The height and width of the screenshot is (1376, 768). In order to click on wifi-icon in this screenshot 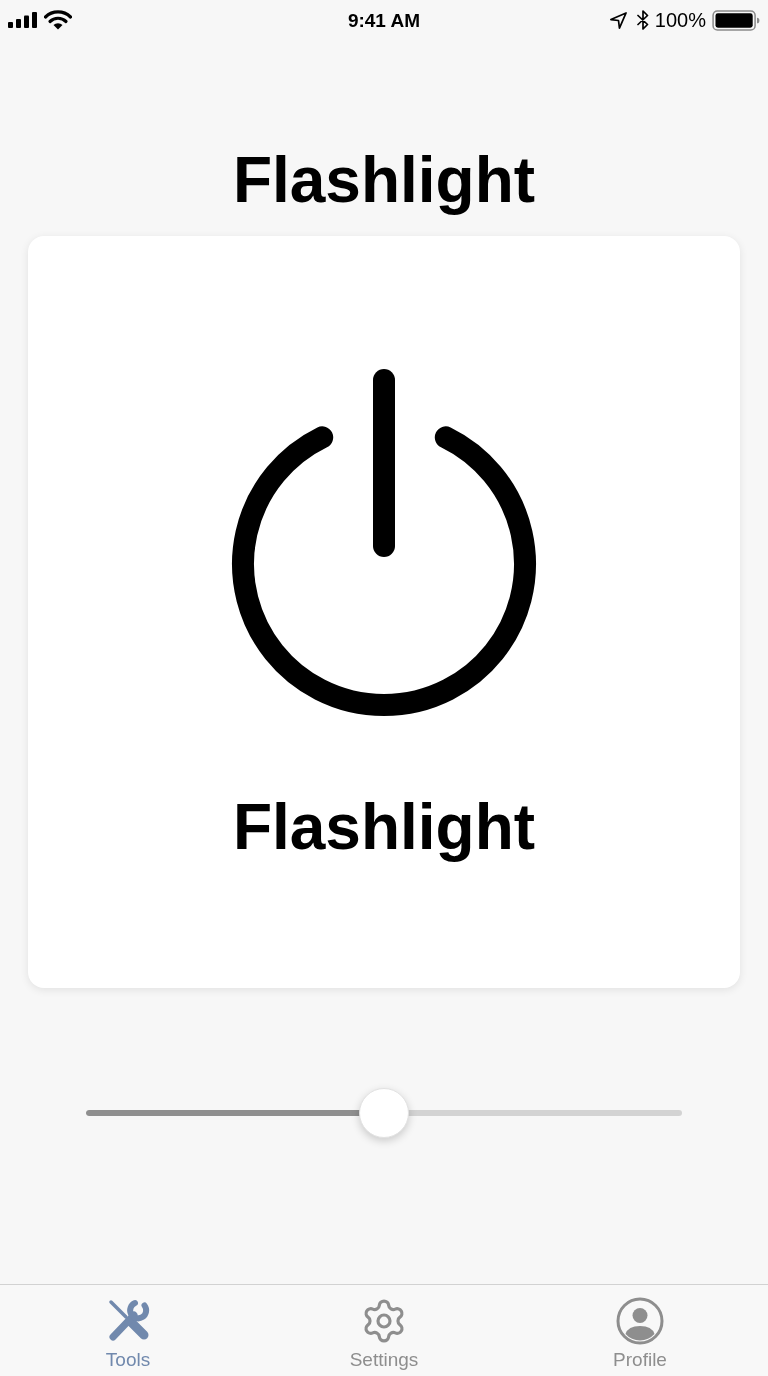, I will do `click(58, 20)`.